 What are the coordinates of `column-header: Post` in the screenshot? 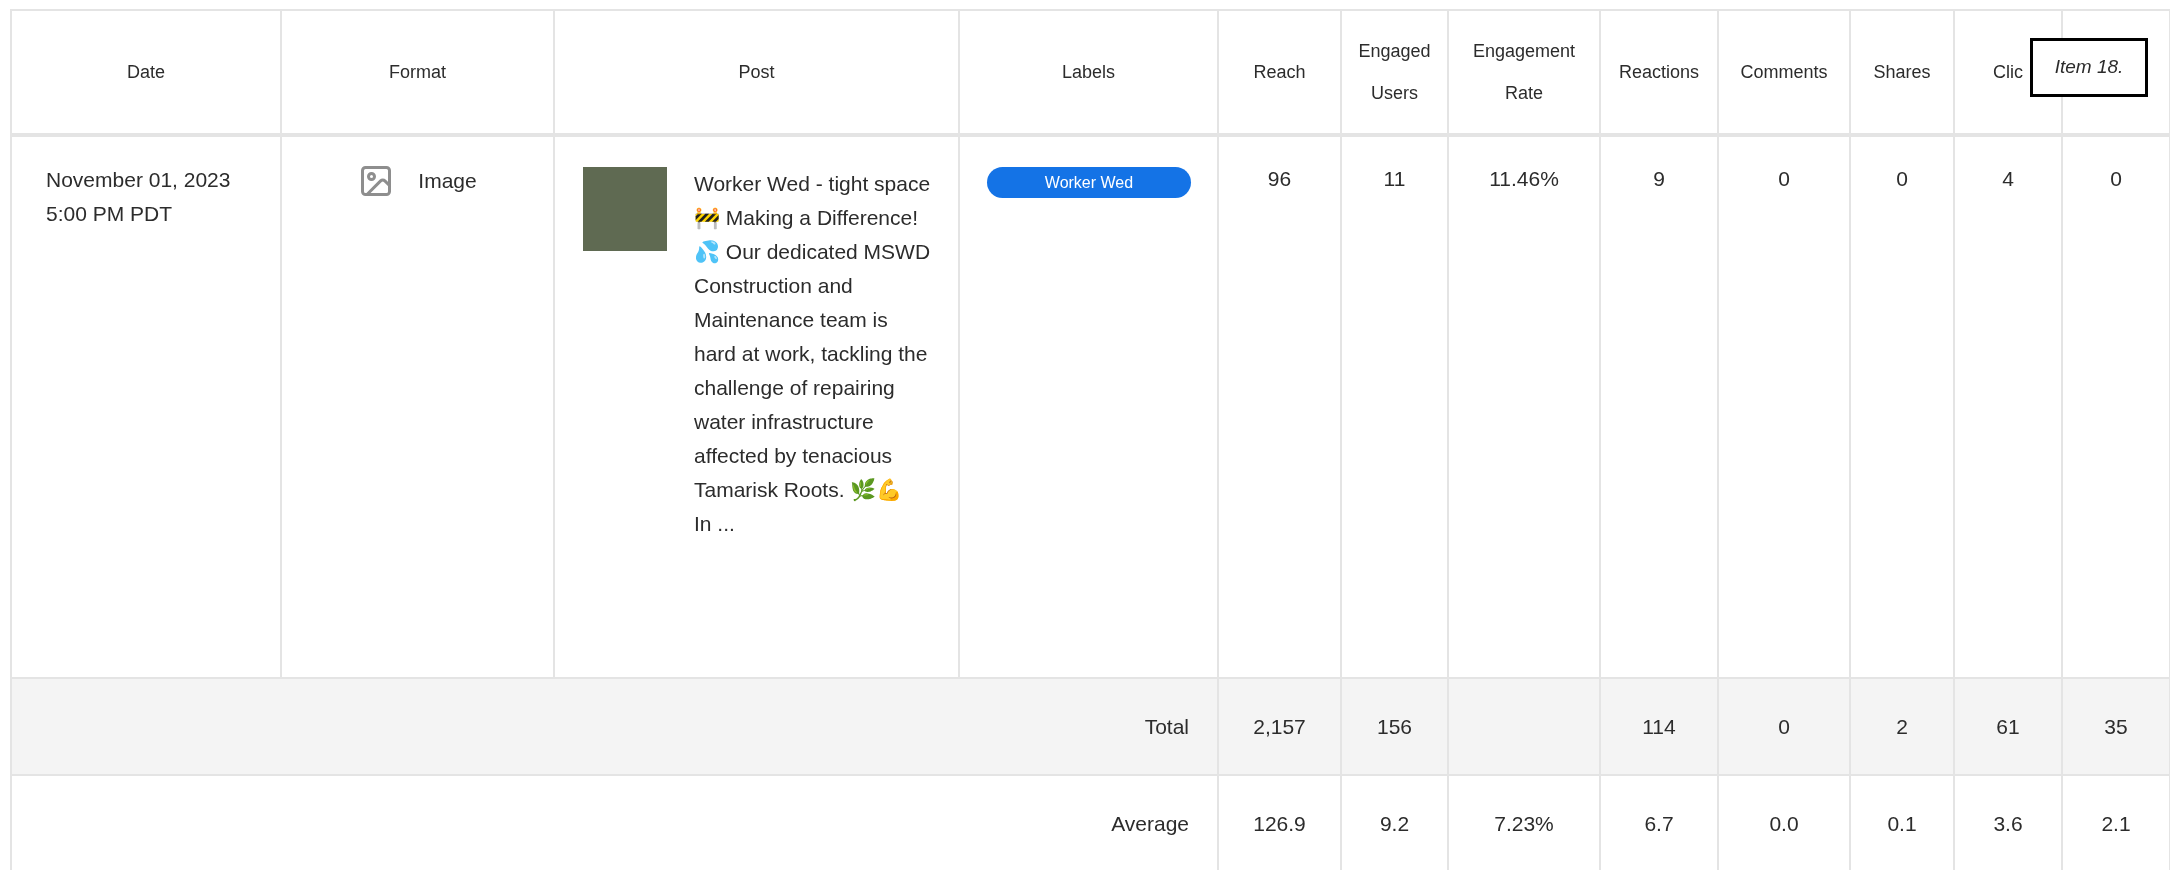 It's located at (756, 72).